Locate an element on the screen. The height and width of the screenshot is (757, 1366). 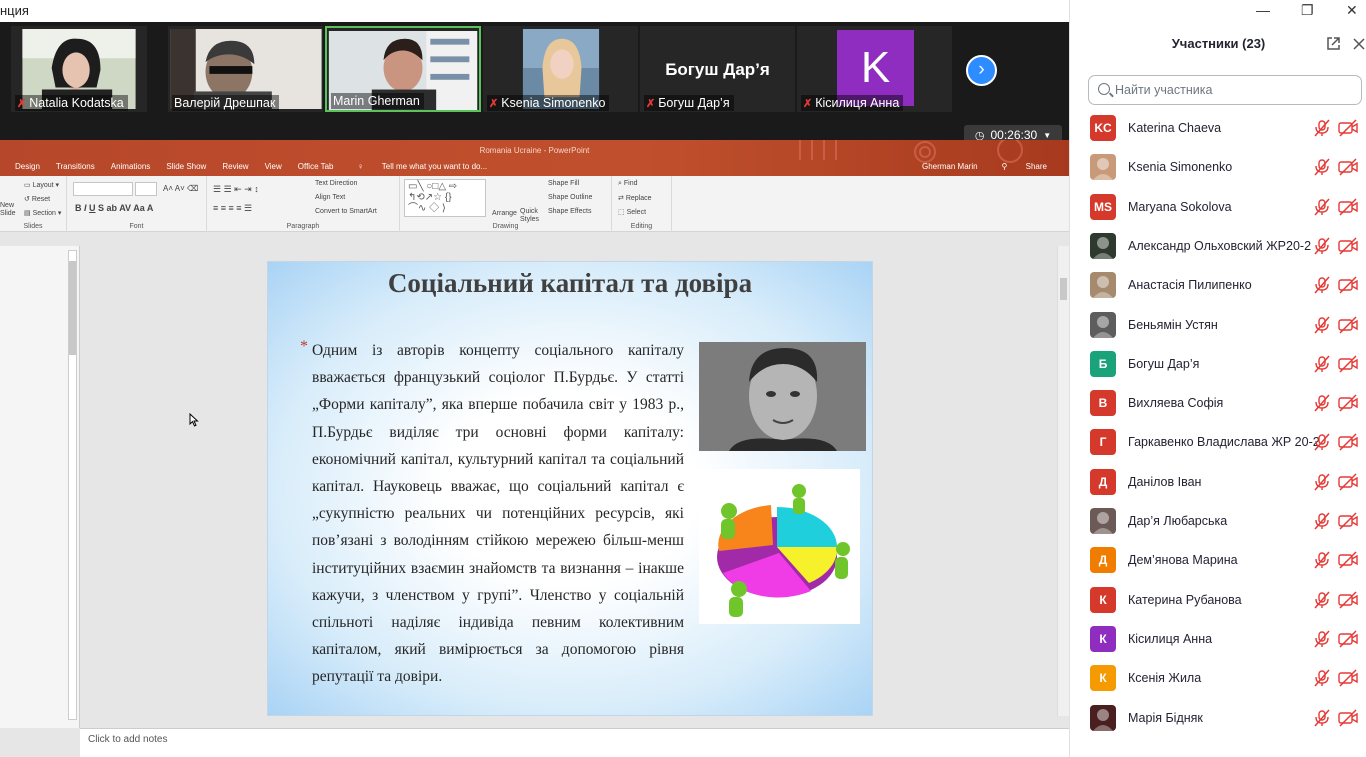
participant-row: Марія Бідняк is located at coordinates (1218, 718).